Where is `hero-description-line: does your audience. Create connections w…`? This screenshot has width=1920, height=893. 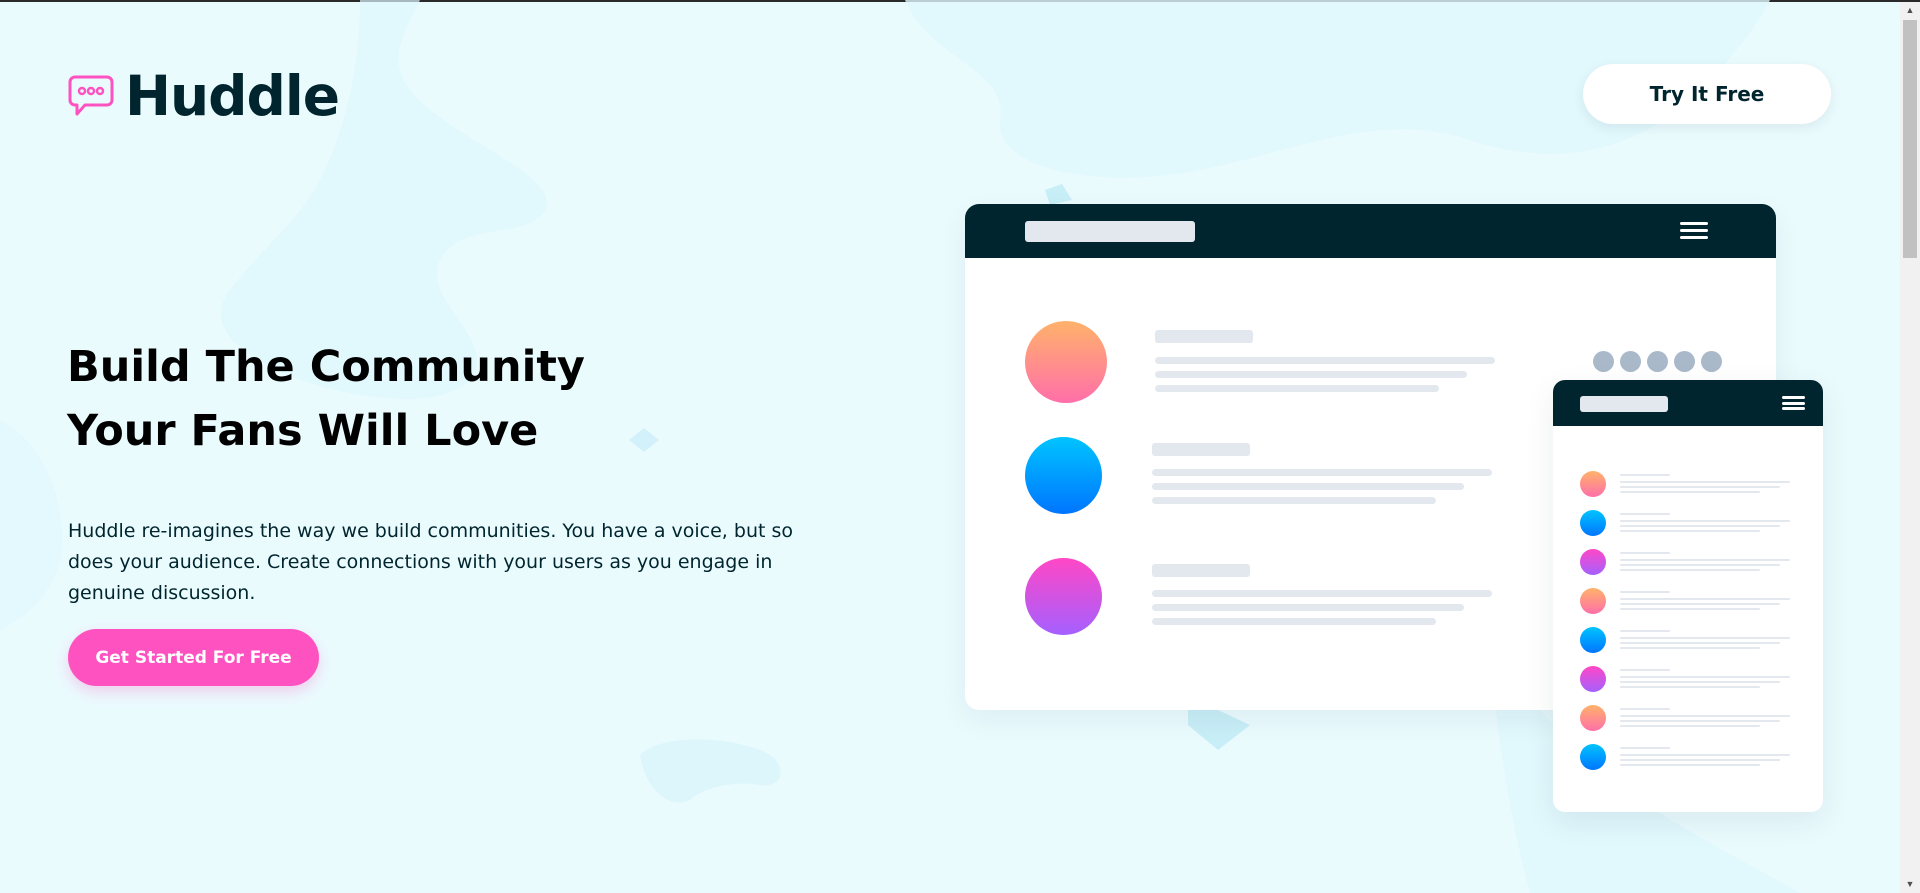 hero-description-line: does your audience. Create connections w… is located at coordinates (420, 562).